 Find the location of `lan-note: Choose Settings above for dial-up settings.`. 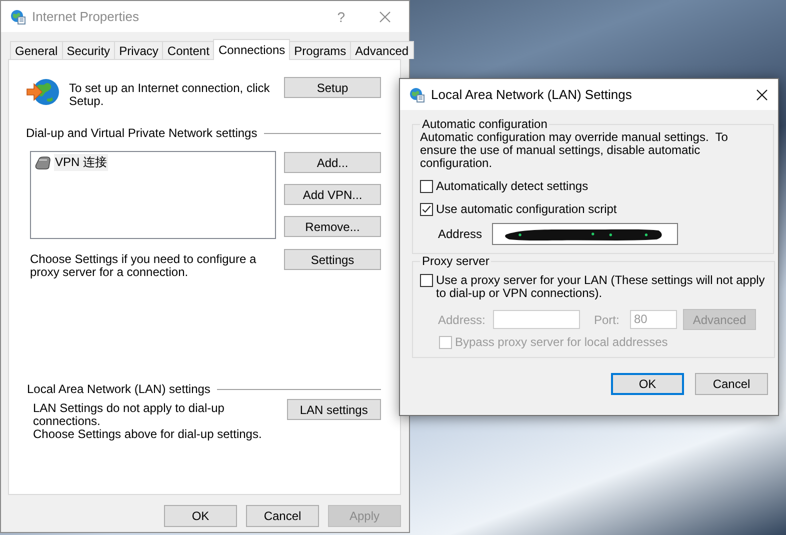

lan-note: Choose Settings above for dial-up settings. is located at coordinates (148, 434).